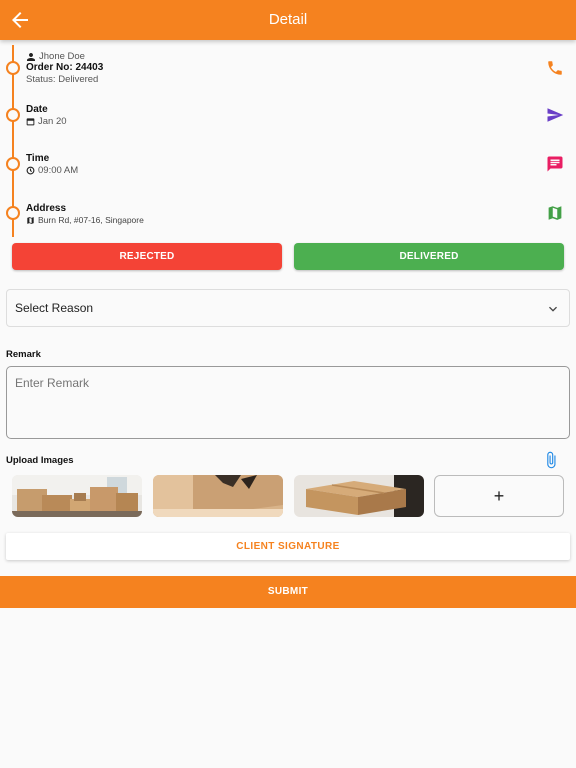 Image resolution: width=576 pixels, height=768 pixels. I want to click on timeline-node-address, so click(13, 213).